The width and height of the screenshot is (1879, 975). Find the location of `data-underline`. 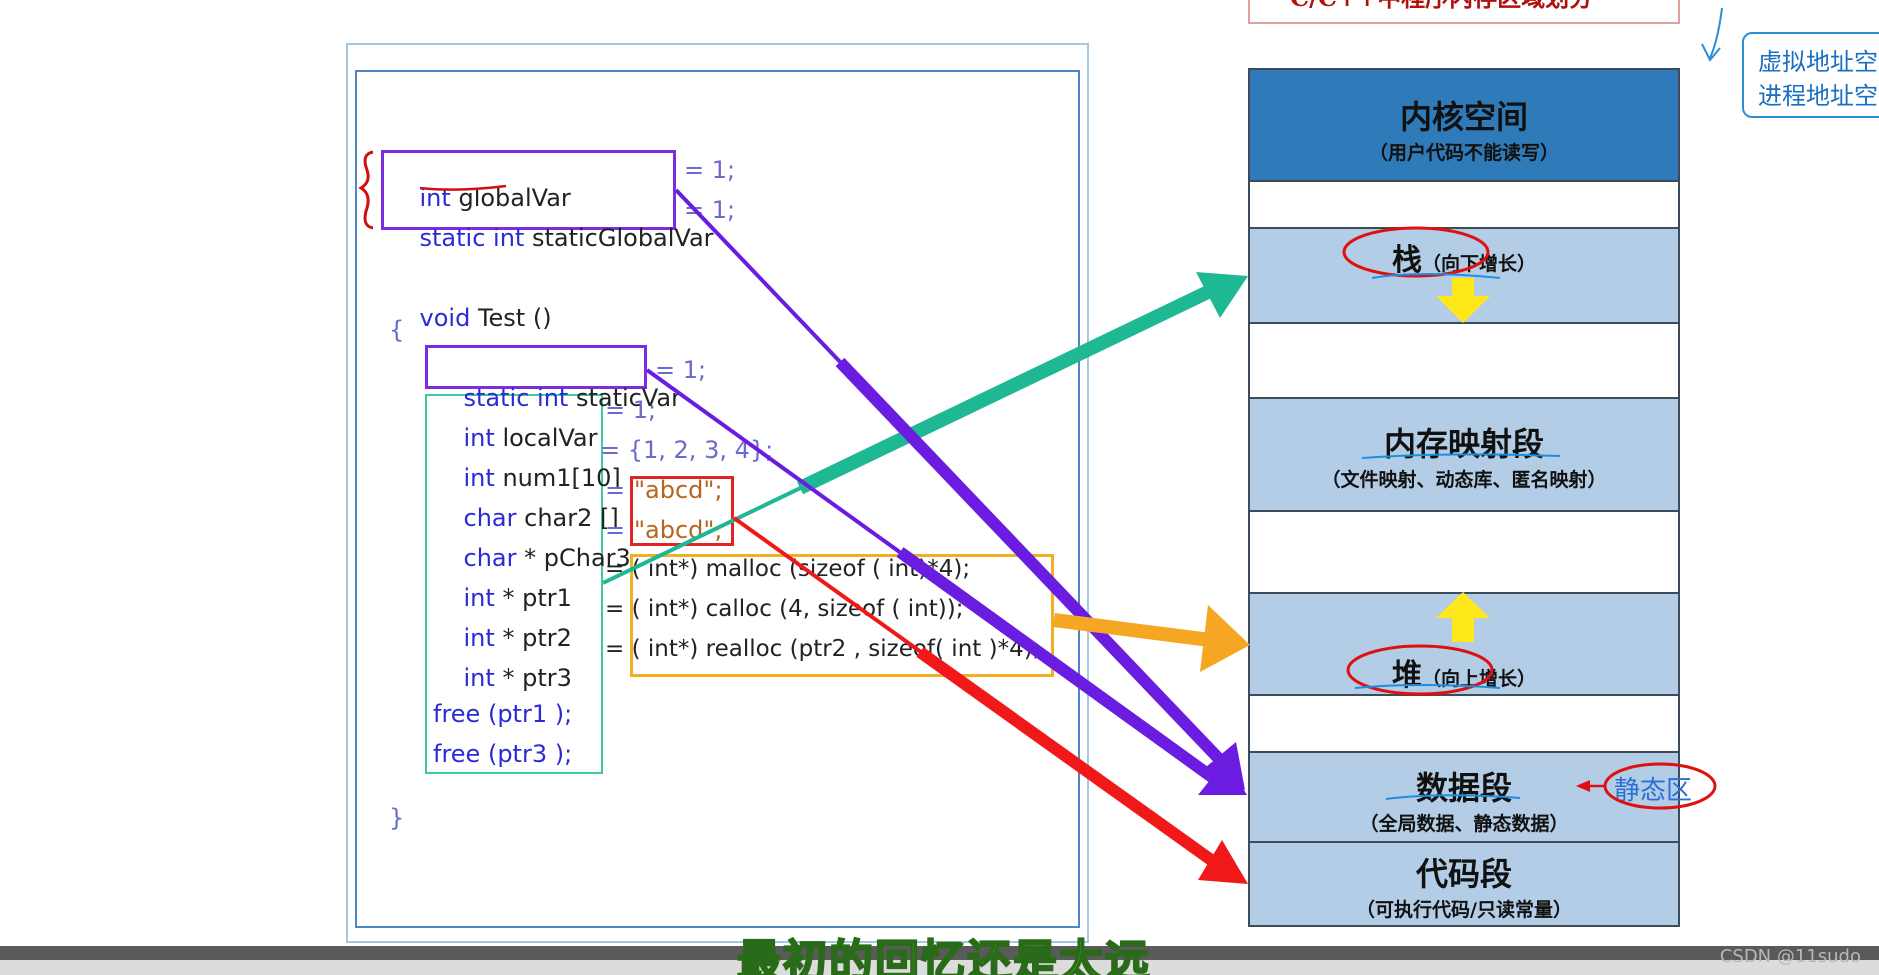

data-underline is located at coordinates (1453, 797).